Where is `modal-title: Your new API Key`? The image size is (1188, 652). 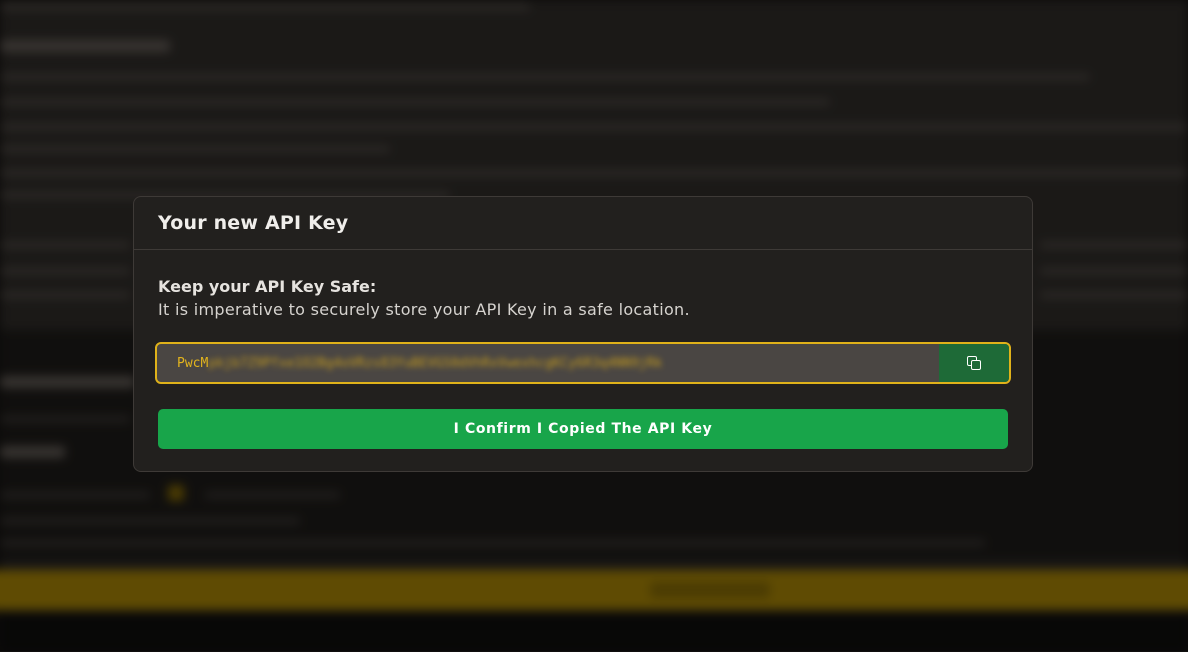 modal-title: Your new API Key is located at coordinates (253, 223).